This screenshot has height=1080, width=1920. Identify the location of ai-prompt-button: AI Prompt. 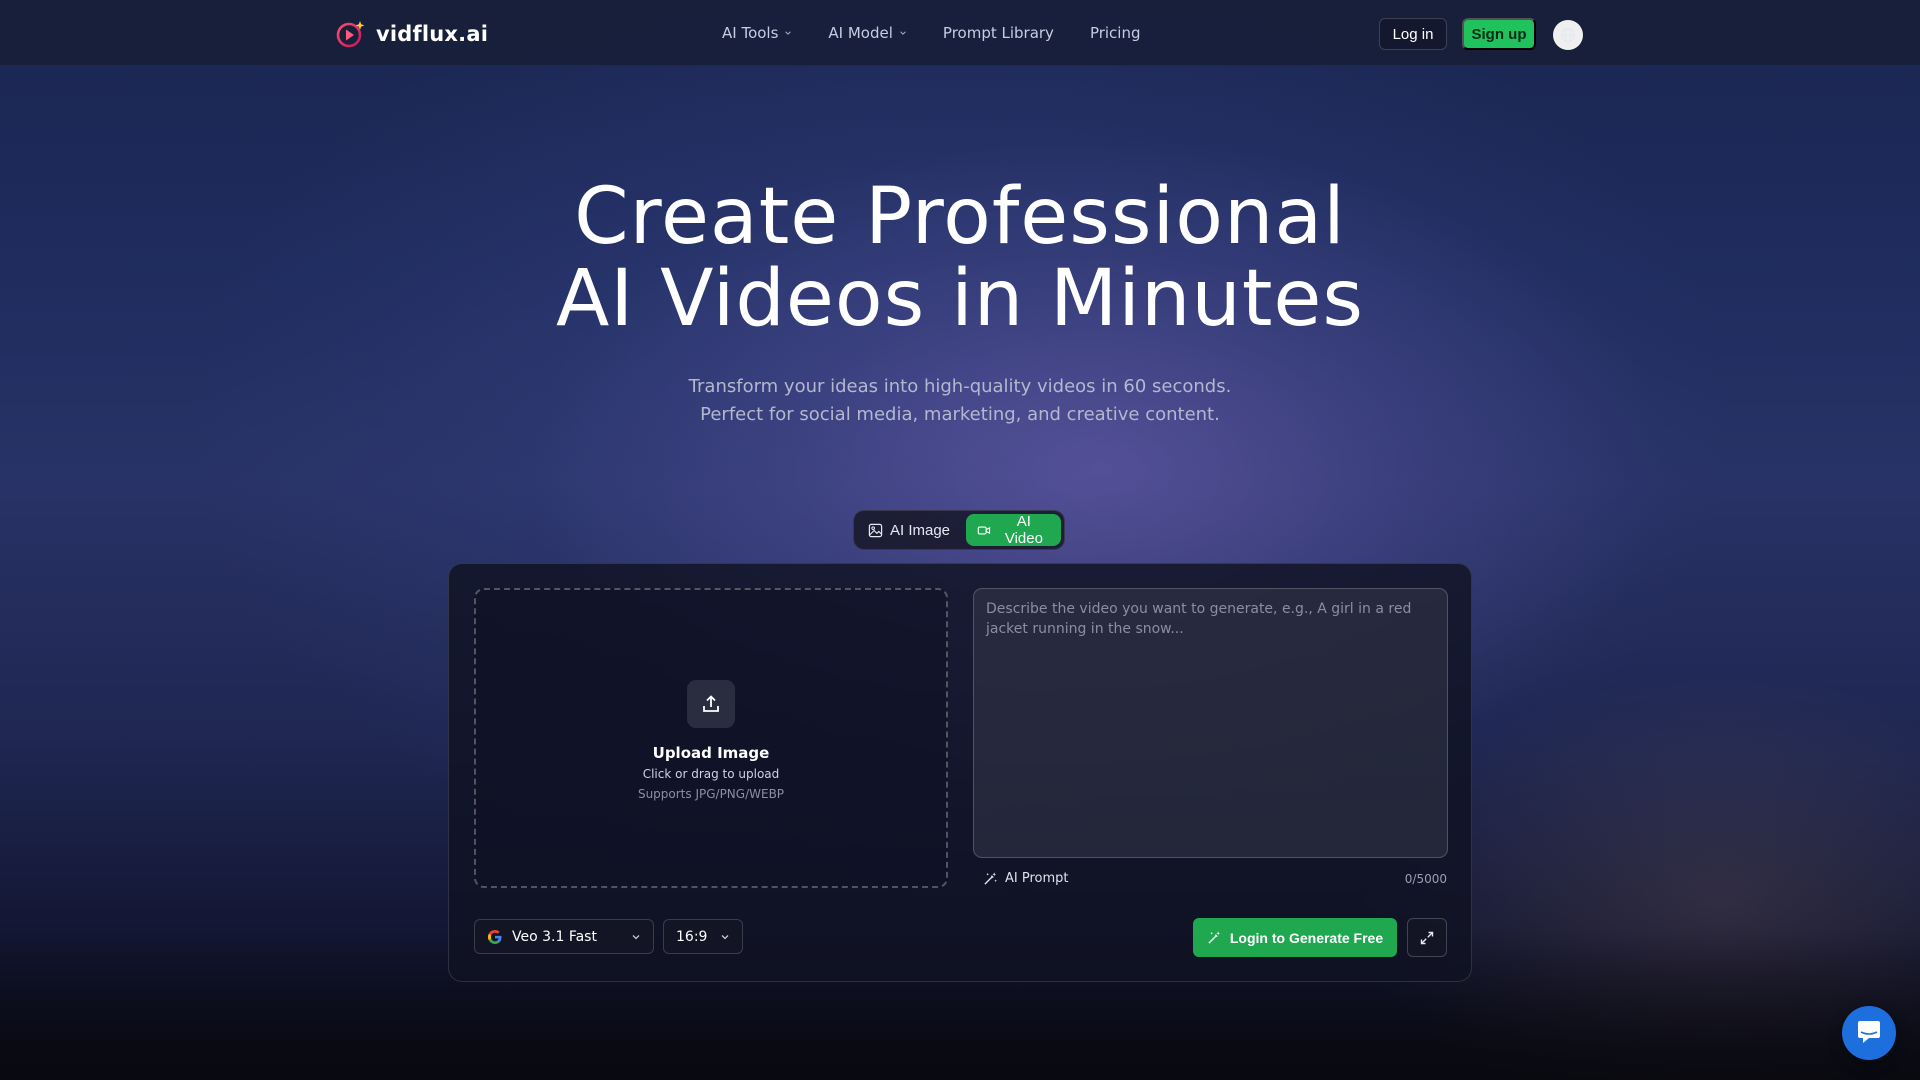
(1026, 878).